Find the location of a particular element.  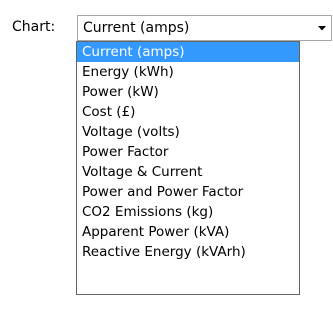

dropdown-option-energy: Energy (kWh) is located at coordinates (188, 72).